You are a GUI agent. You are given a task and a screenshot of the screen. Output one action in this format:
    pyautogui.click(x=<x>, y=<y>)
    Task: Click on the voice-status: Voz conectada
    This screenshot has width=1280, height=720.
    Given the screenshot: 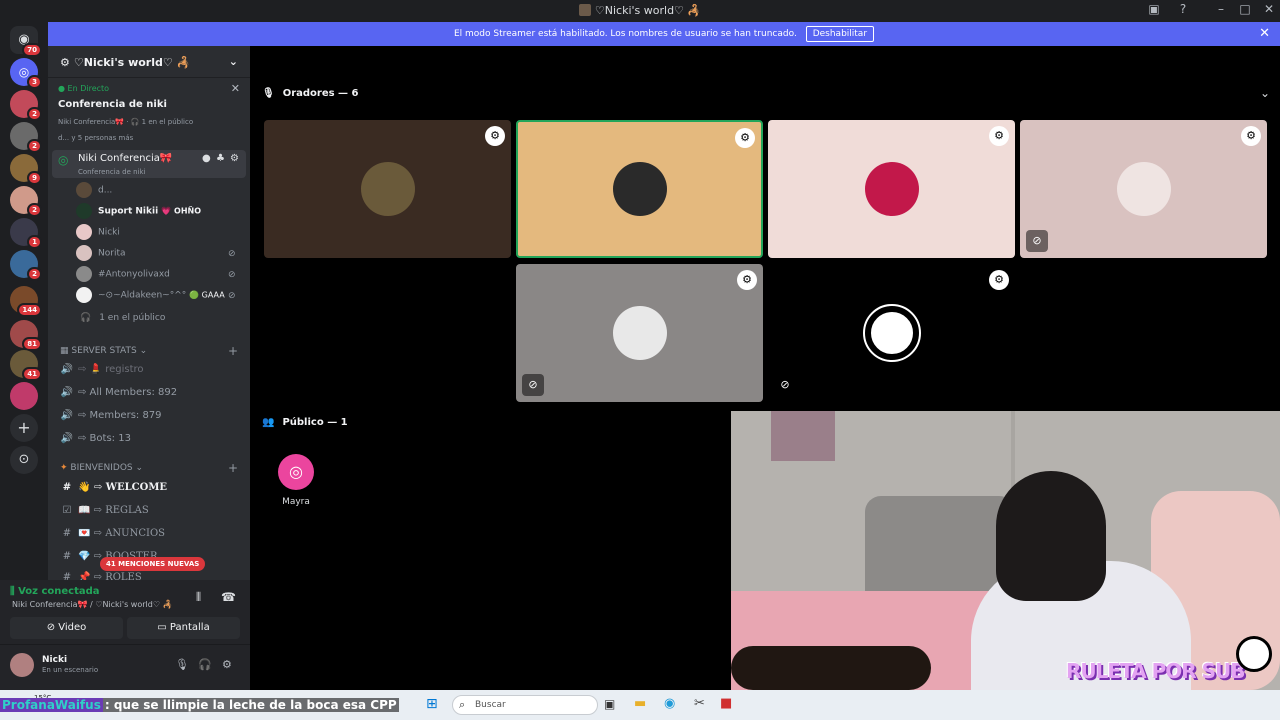 What is the action you would take?
    pyautogui.click(x=59, y=591)
    